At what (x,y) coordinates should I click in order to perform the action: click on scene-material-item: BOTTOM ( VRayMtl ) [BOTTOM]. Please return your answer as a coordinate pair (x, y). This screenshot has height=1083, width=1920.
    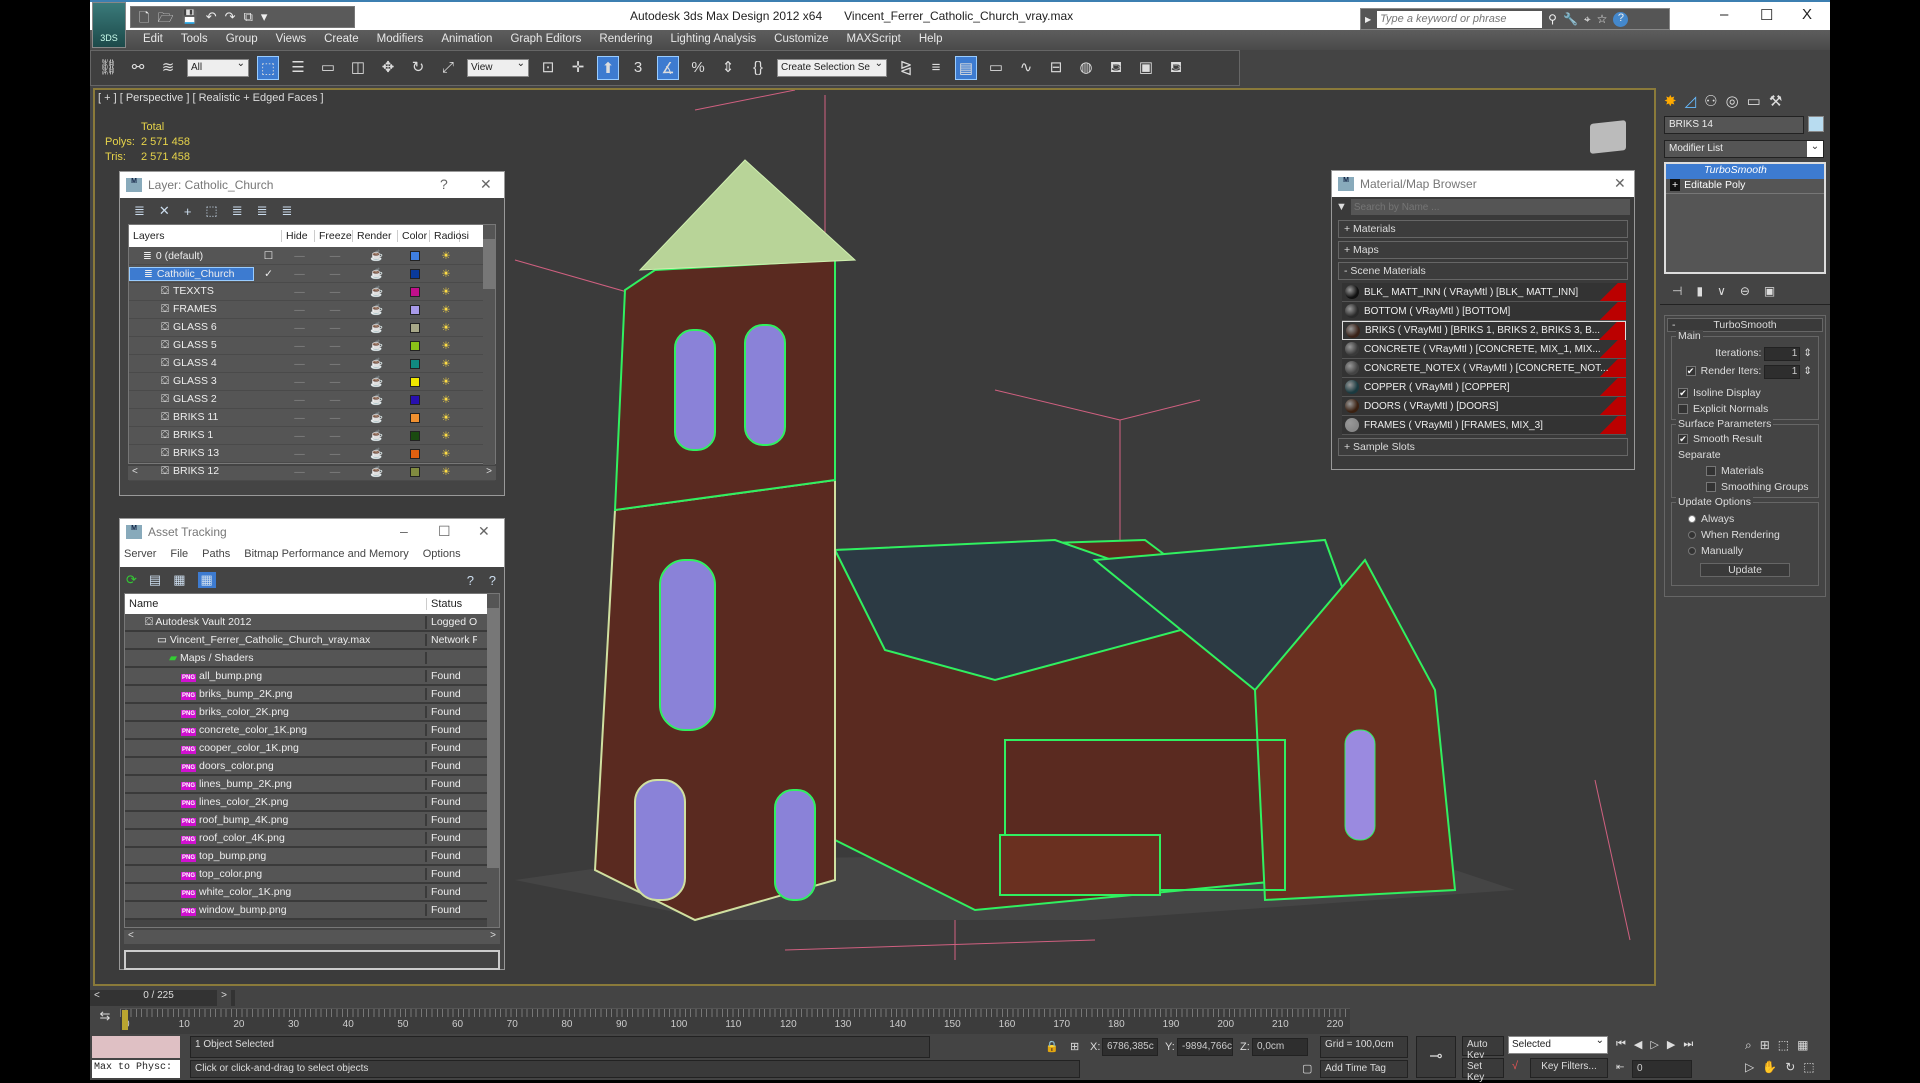
    Looking at the image, I should click on (1484, 311).